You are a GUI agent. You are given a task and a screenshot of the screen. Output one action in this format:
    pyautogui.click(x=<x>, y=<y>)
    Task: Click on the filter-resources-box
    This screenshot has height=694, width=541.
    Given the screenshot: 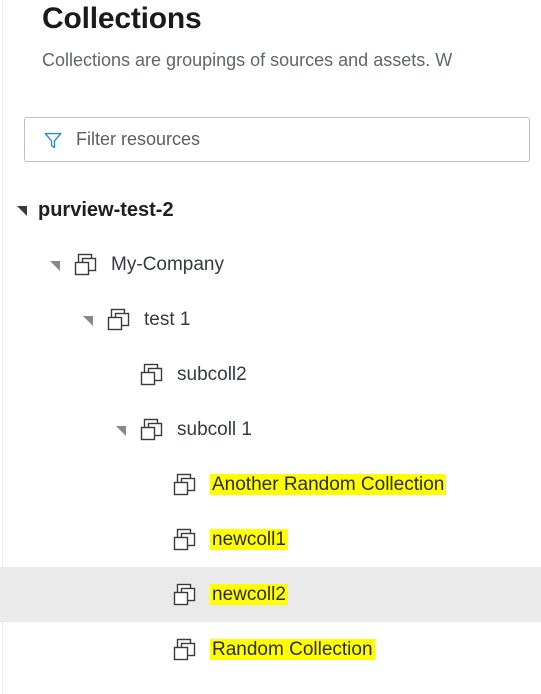 What is the action you would take?
    pyautogui.click(x=277, y=139)
    